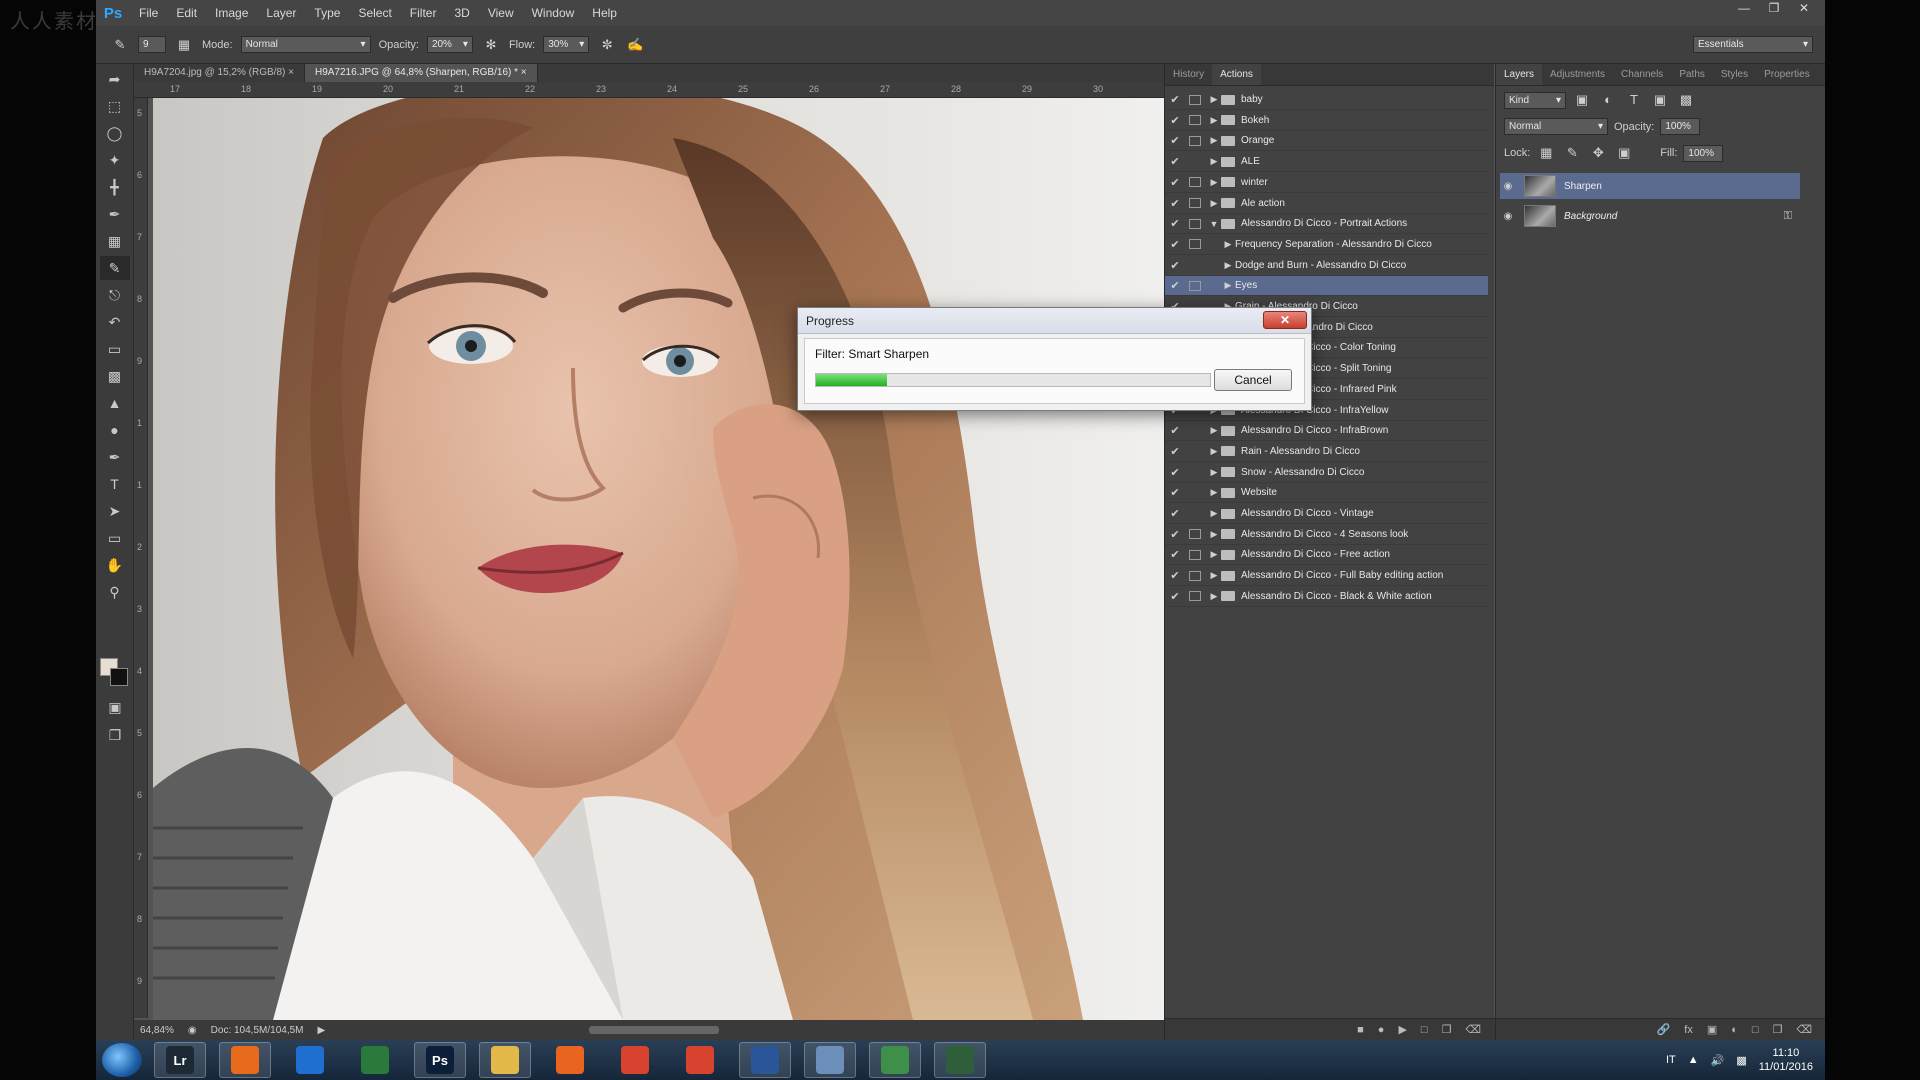 The height and width of the screenshot is (1080, 1920). What do you see at coordinates (1804, 8) in the screenshot?
I see `close-window-button: ✕` at bounding box center [1804, 8].